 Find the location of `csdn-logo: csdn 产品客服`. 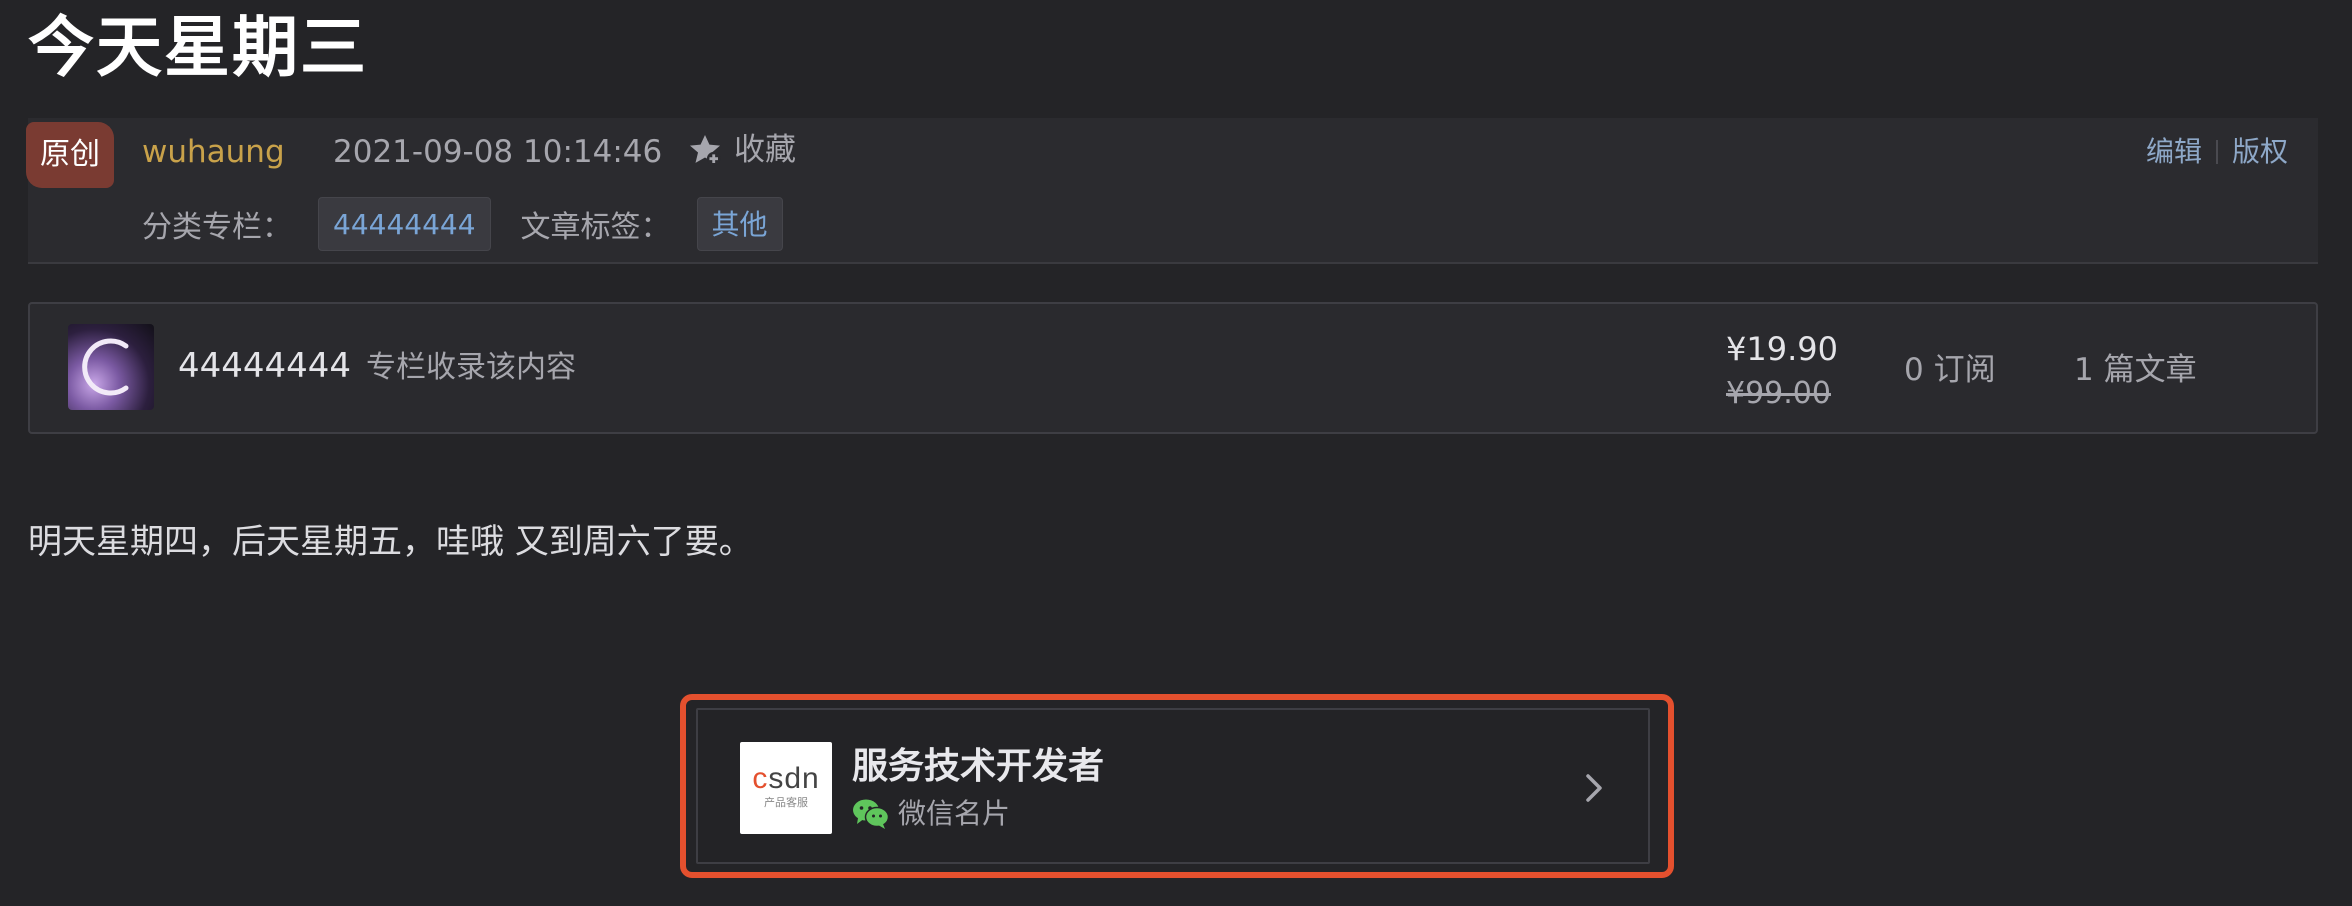

csdn-logo: csdn 产品客服 is located at coordinates (786, 788).